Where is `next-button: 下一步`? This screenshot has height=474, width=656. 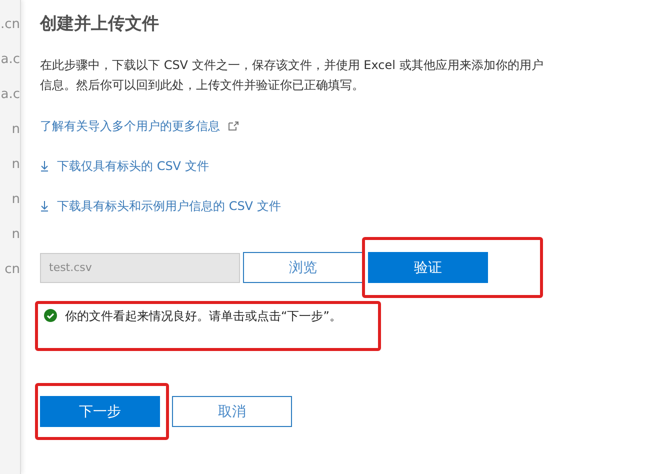
next-button: 下一步 is located at coordinates (100, 411).